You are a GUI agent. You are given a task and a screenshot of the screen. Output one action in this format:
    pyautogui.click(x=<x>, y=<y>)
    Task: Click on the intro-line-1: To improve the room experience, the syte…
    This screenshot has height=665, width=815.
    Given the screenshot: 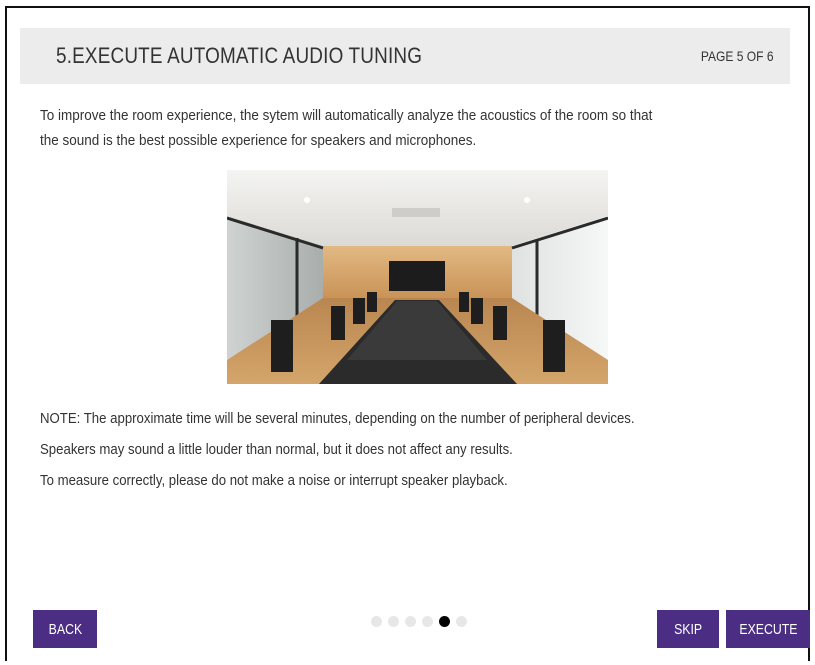 What is the action you would take?
    pyautogui.click(x=346, y=116)
    